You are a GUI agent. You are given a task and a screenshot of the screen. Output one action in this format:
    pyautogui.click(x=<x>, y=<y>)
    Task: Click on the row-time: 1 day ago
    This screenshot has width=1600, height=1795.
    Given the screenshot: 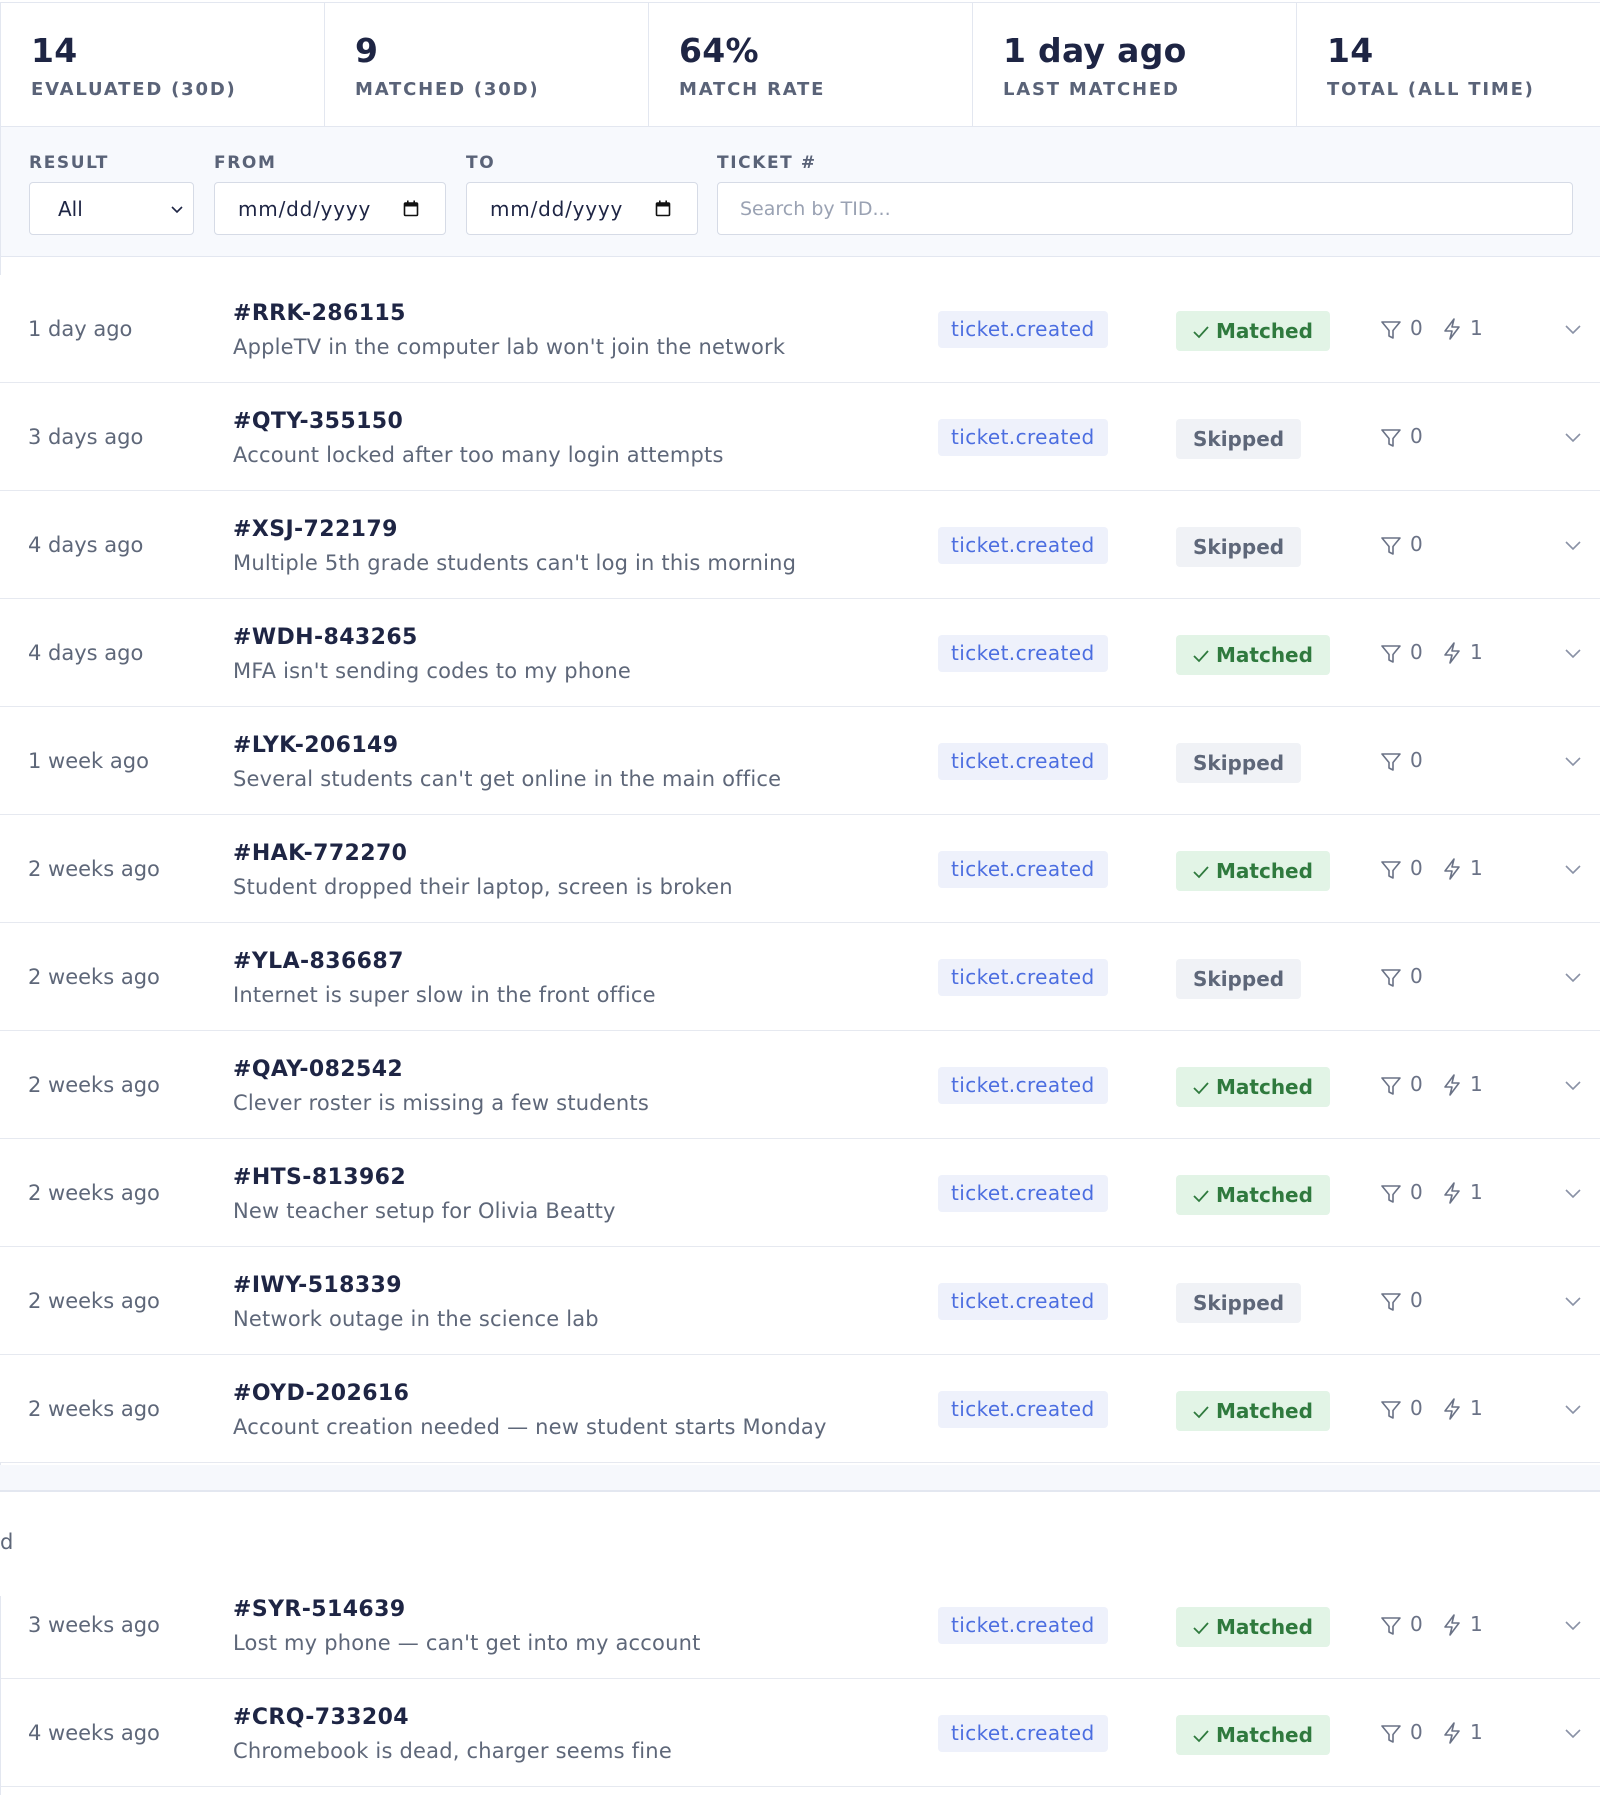 What is the action you would take?
    pyautogui.click(x=80, y=329)
    